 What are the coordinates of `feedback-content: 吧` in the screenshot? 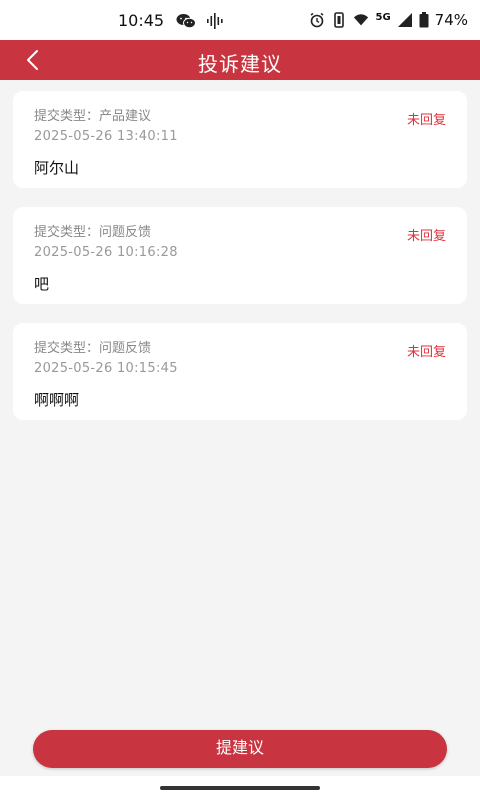 It's located at (42, 284).